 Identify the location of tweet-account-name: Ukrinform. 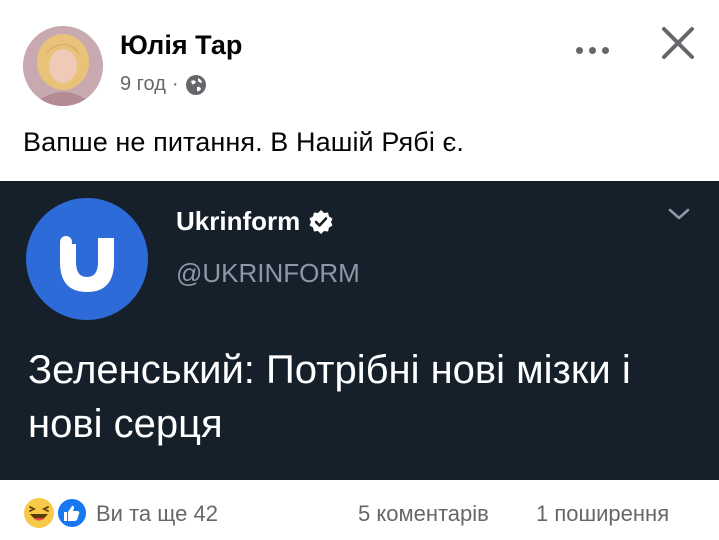
(255, 221).